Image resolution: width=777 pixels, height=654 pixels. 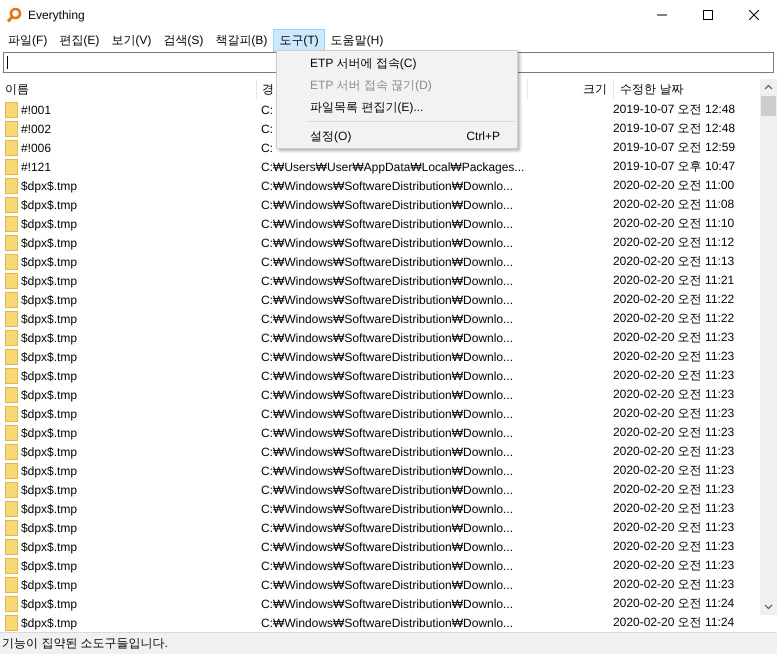 What do you see at coordinates (397, 136) in the screenshot?
I see `menu-option: 설정(O) Ctrl+P` at bounding box center [397, 136].